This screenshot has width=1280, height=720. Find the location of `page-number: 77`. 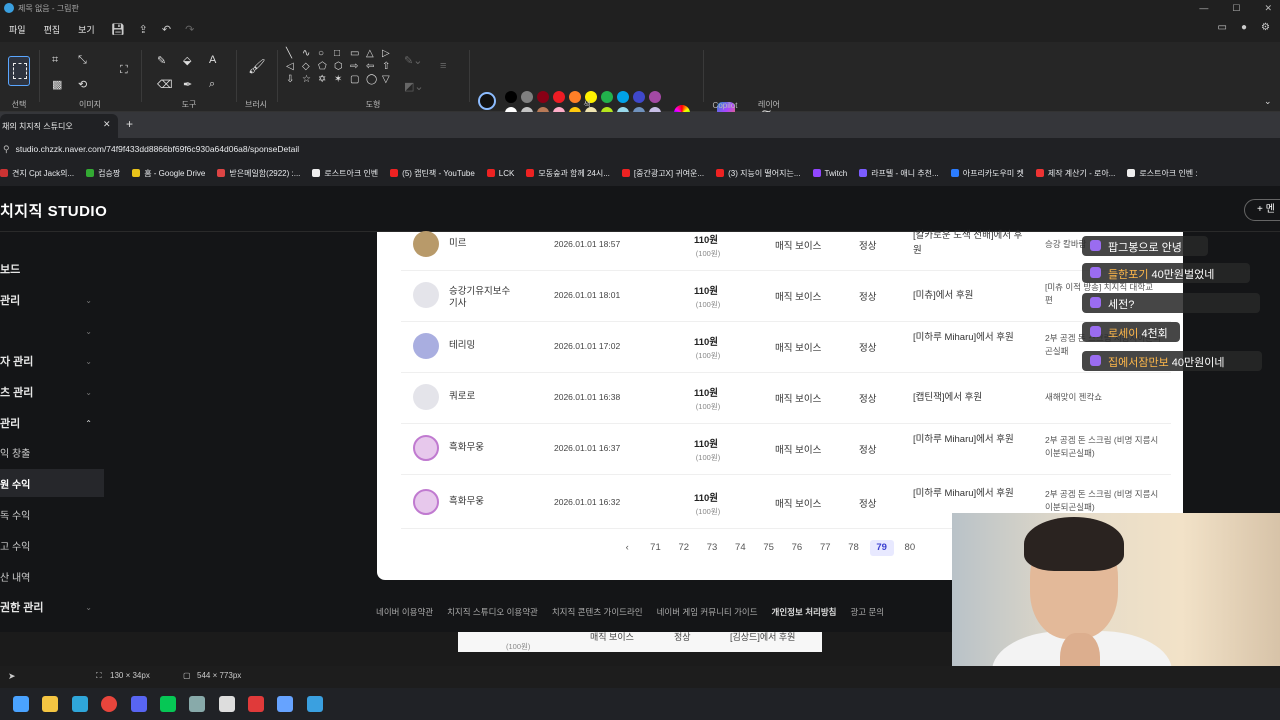

page-number: 77 is located at coordinates (825, 548).